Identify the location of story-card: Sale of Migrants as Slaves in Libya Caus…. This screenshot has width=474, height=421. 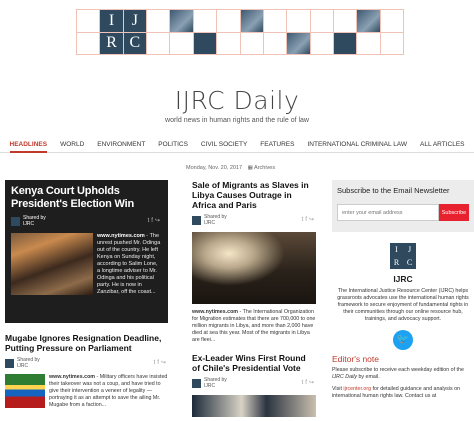
(254, 262).